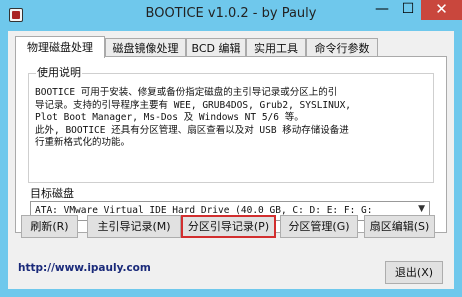  Describe the element at coordinates (59, 72) in the screenshot. I see `usage-title: 使用说明` at that location.